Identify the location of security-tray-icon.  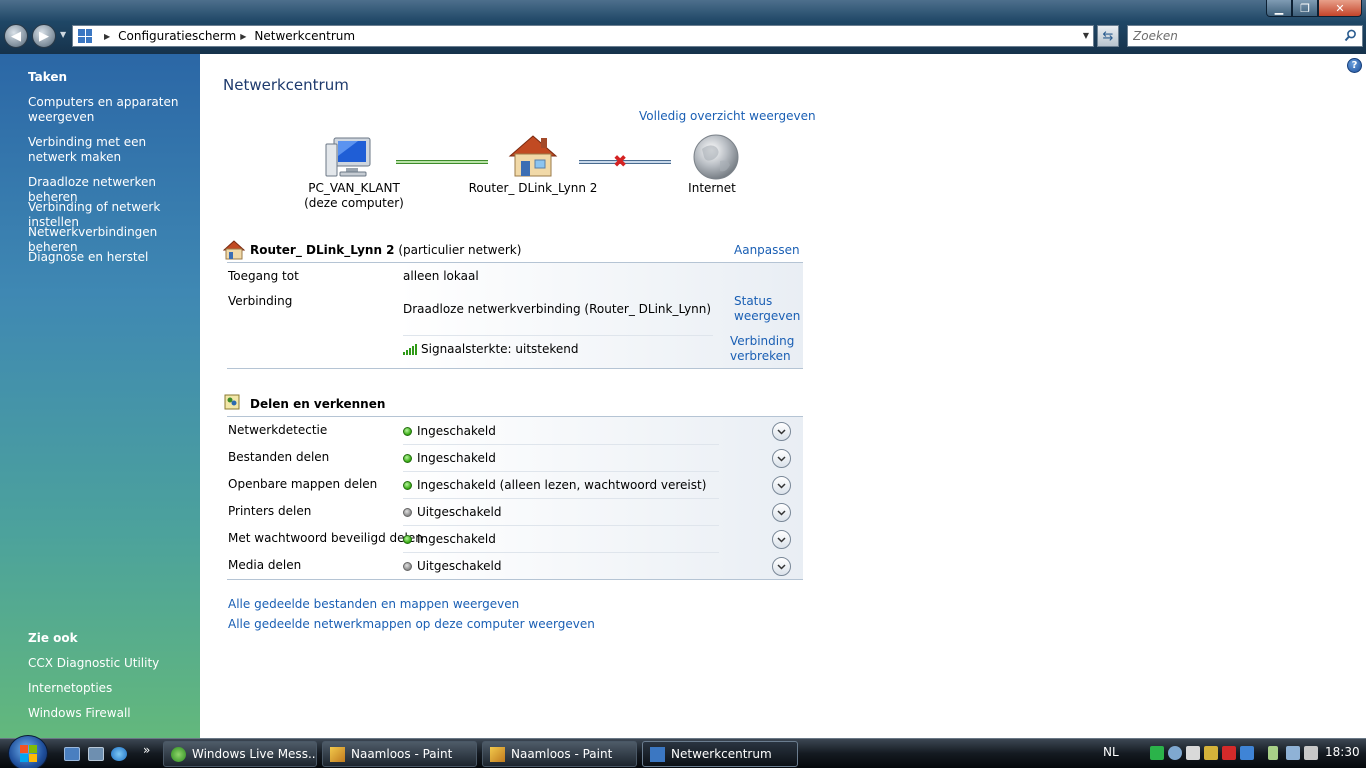
(1229, 753).